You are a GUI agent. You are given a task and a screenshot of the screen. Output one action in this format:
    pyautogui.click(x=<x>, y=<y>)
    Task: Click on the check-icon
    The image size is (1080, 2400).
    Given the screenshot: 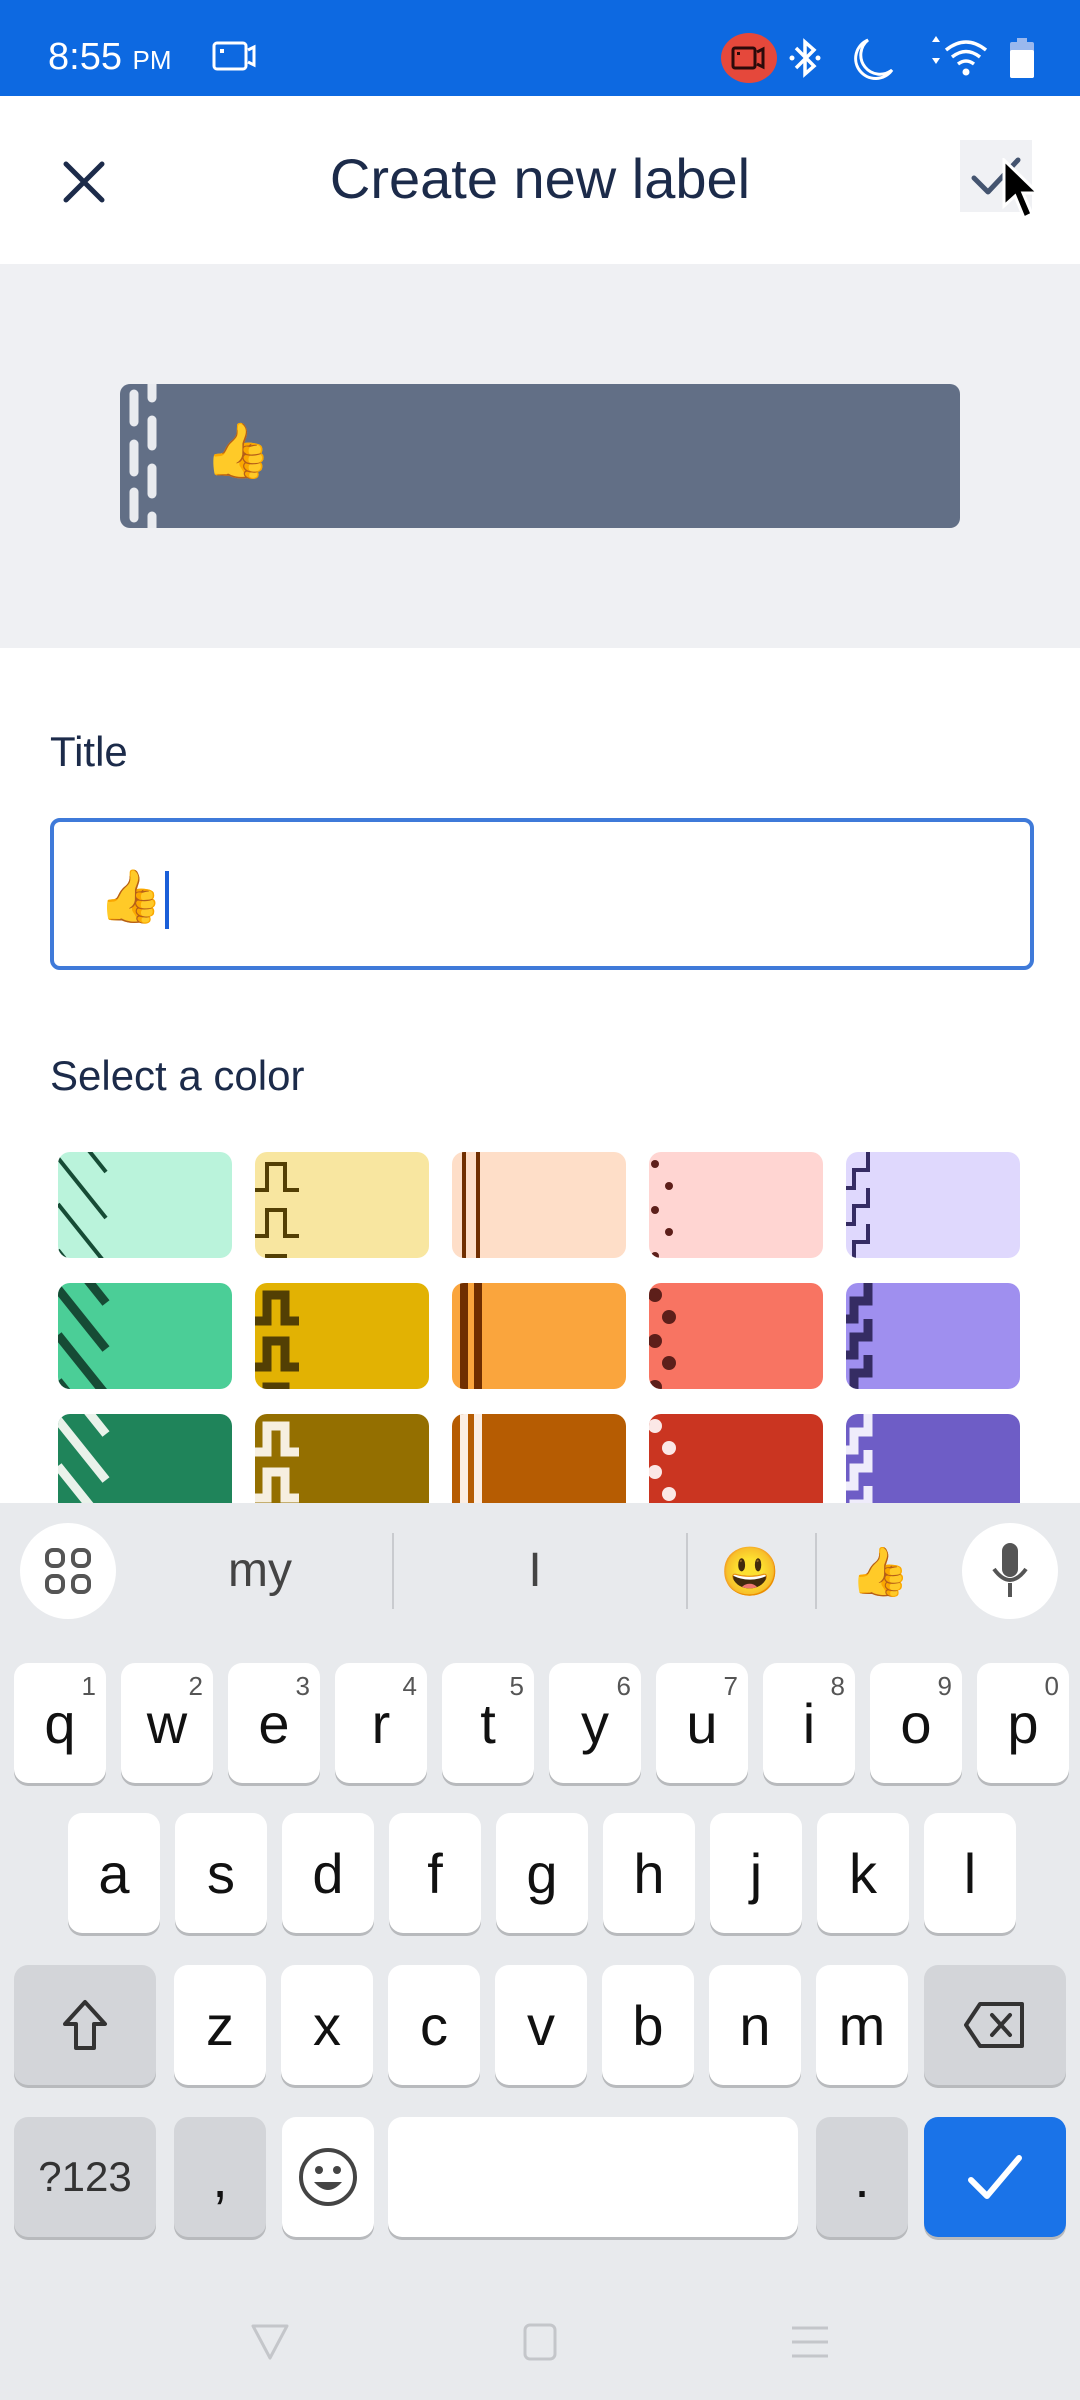 What is the action you would take?
    pyautogui.click(x=995, y=2177)
    